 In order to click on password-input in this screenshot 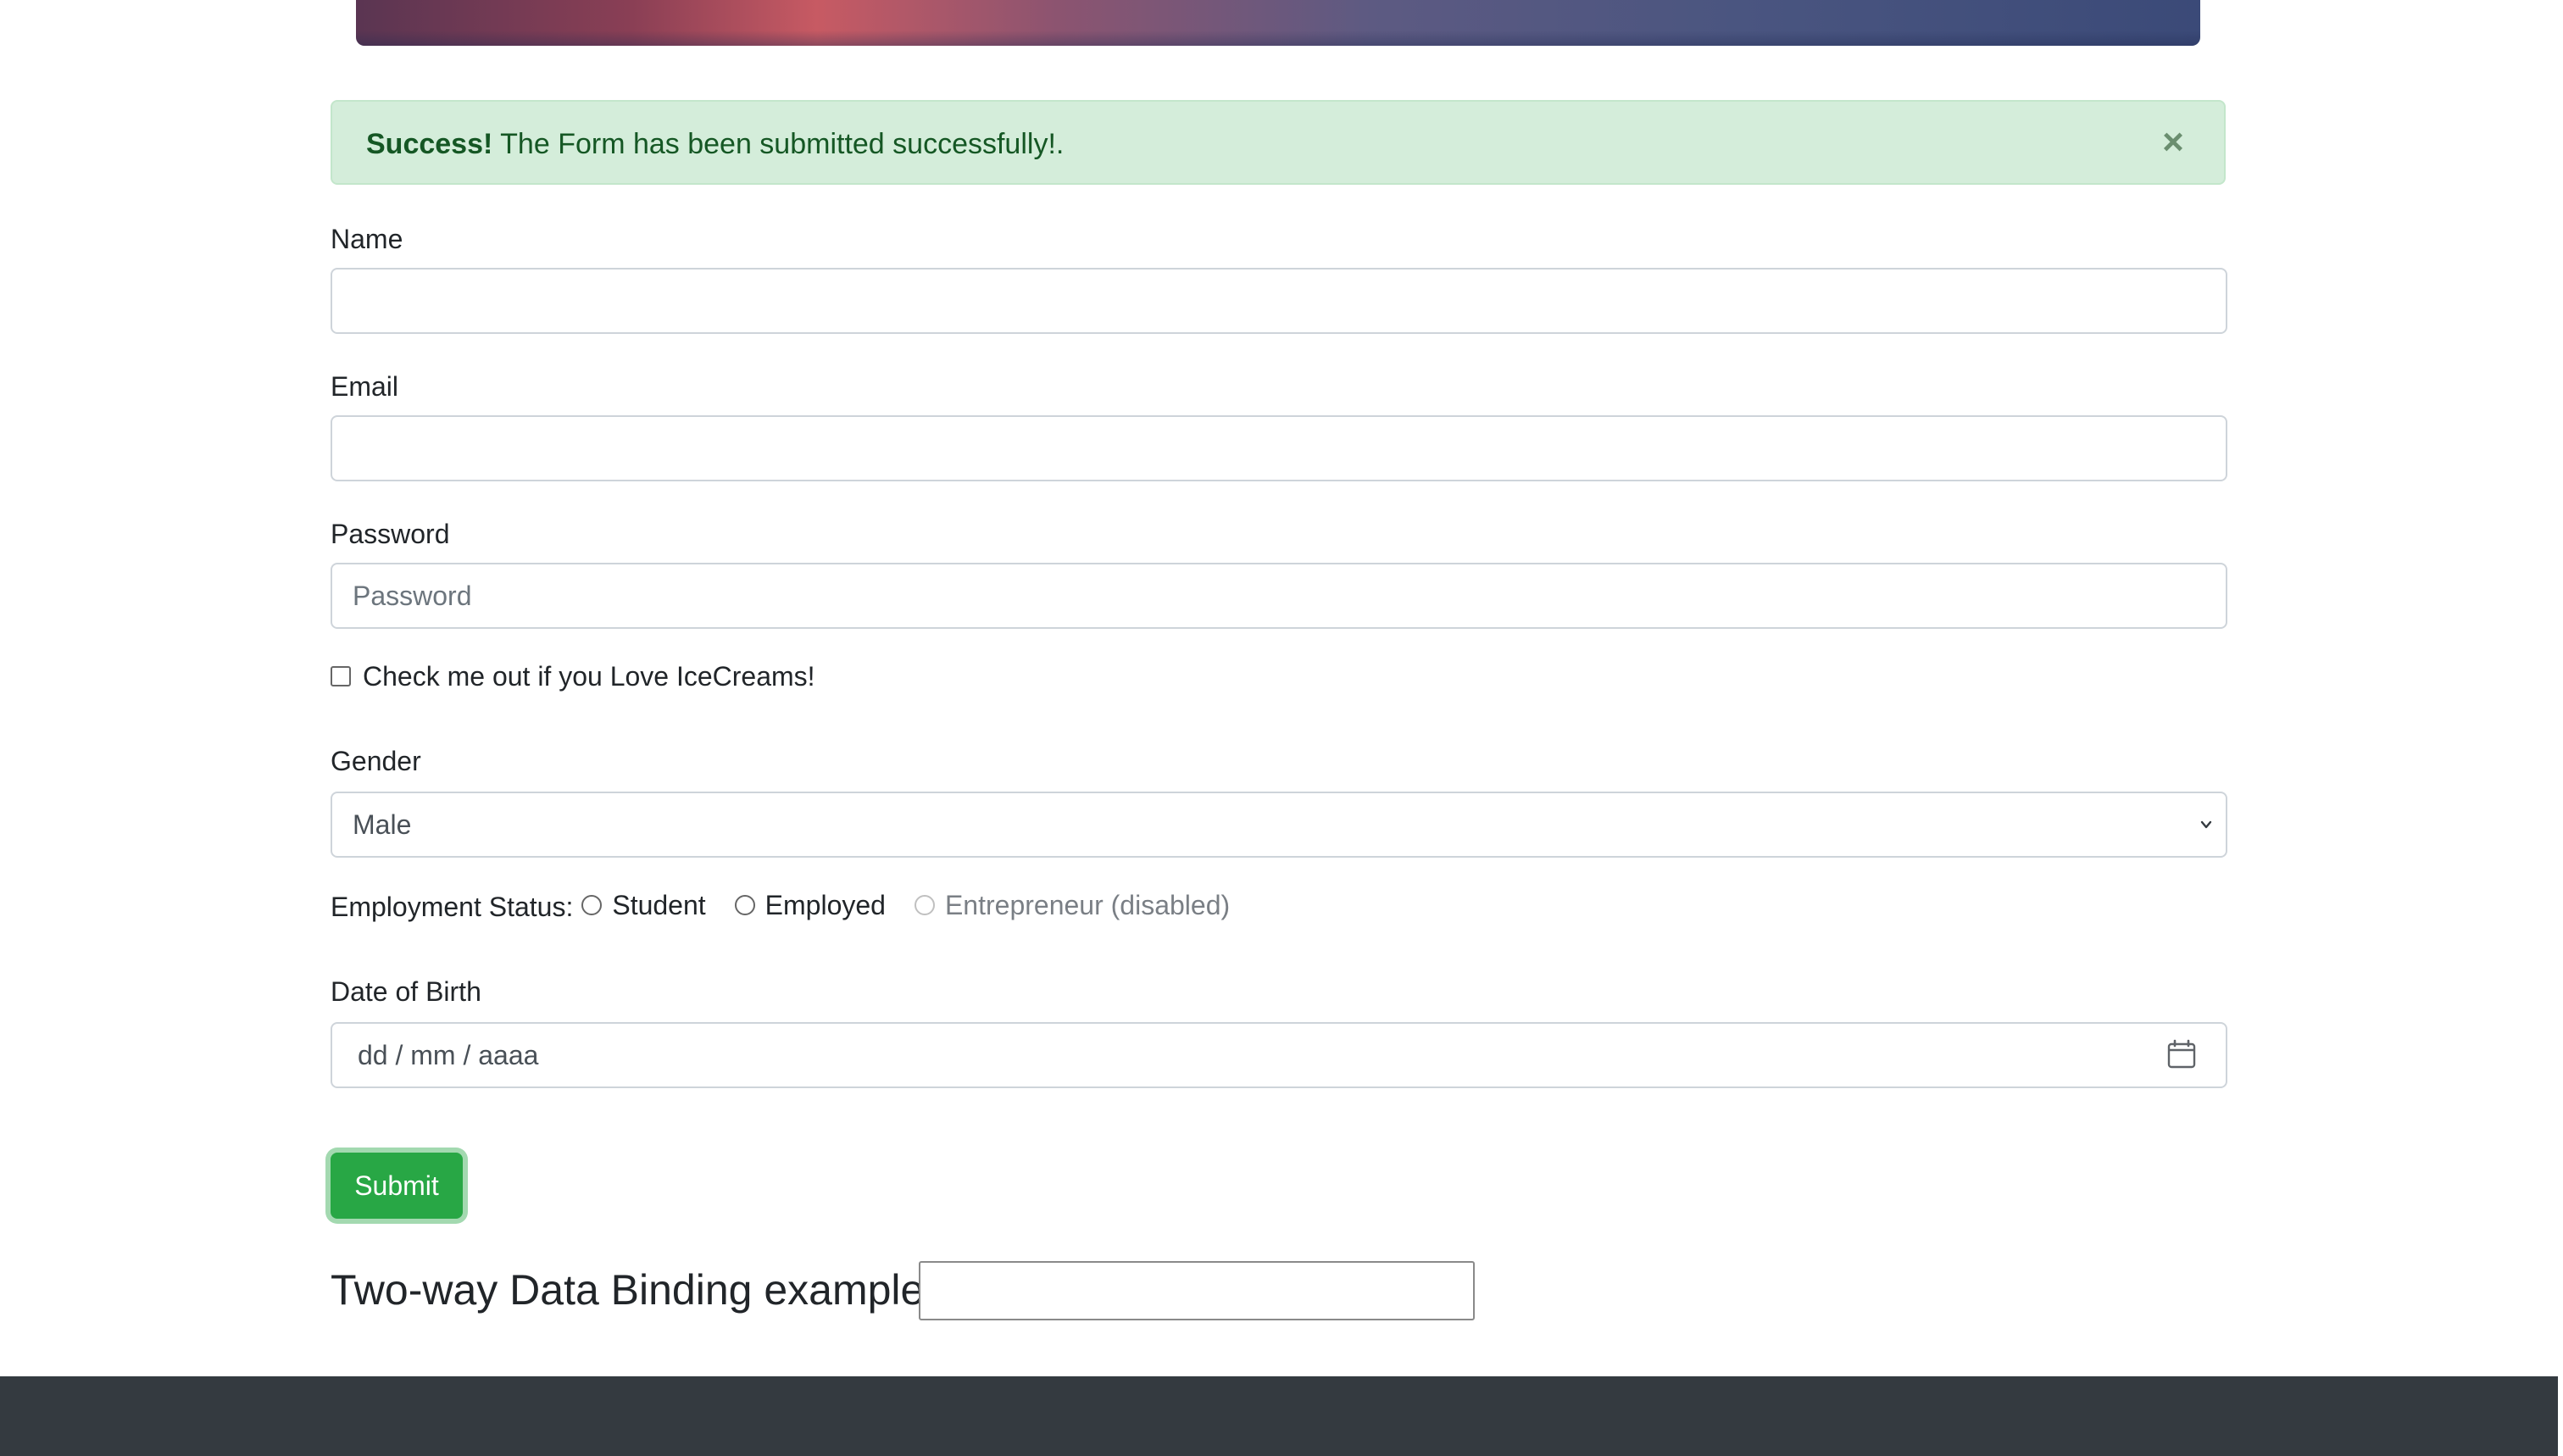, I will do `click(1279, 596)`.